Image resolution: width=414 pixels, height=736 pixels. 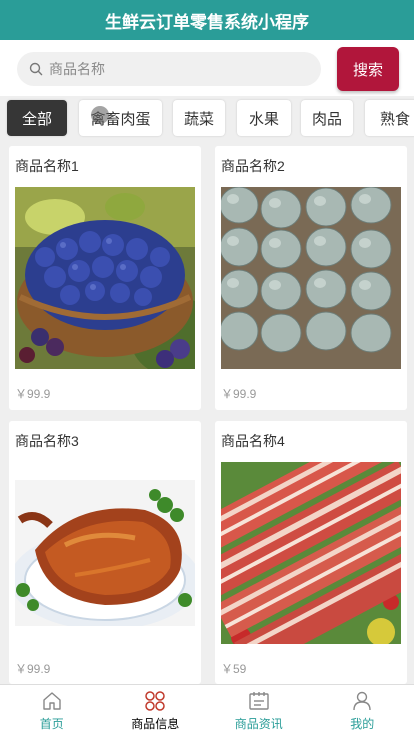 I want to click on product-name: 商品名称2, so click(x=253, y=166).